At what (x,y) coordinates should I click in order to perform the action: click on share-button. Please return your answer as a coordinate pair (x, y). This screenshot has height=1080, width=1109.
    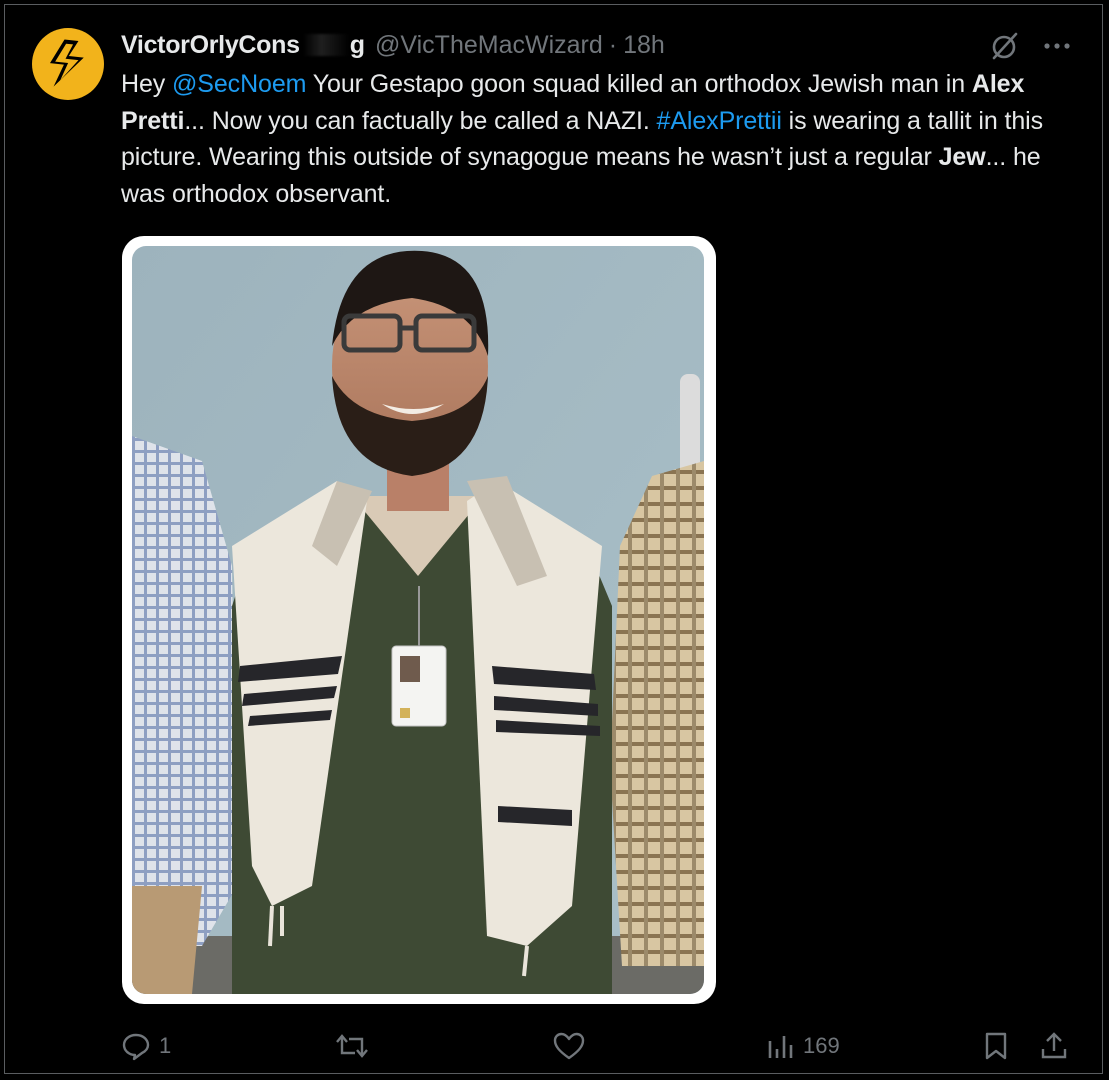
    Looking at the image, I should click on (1054, 1046).